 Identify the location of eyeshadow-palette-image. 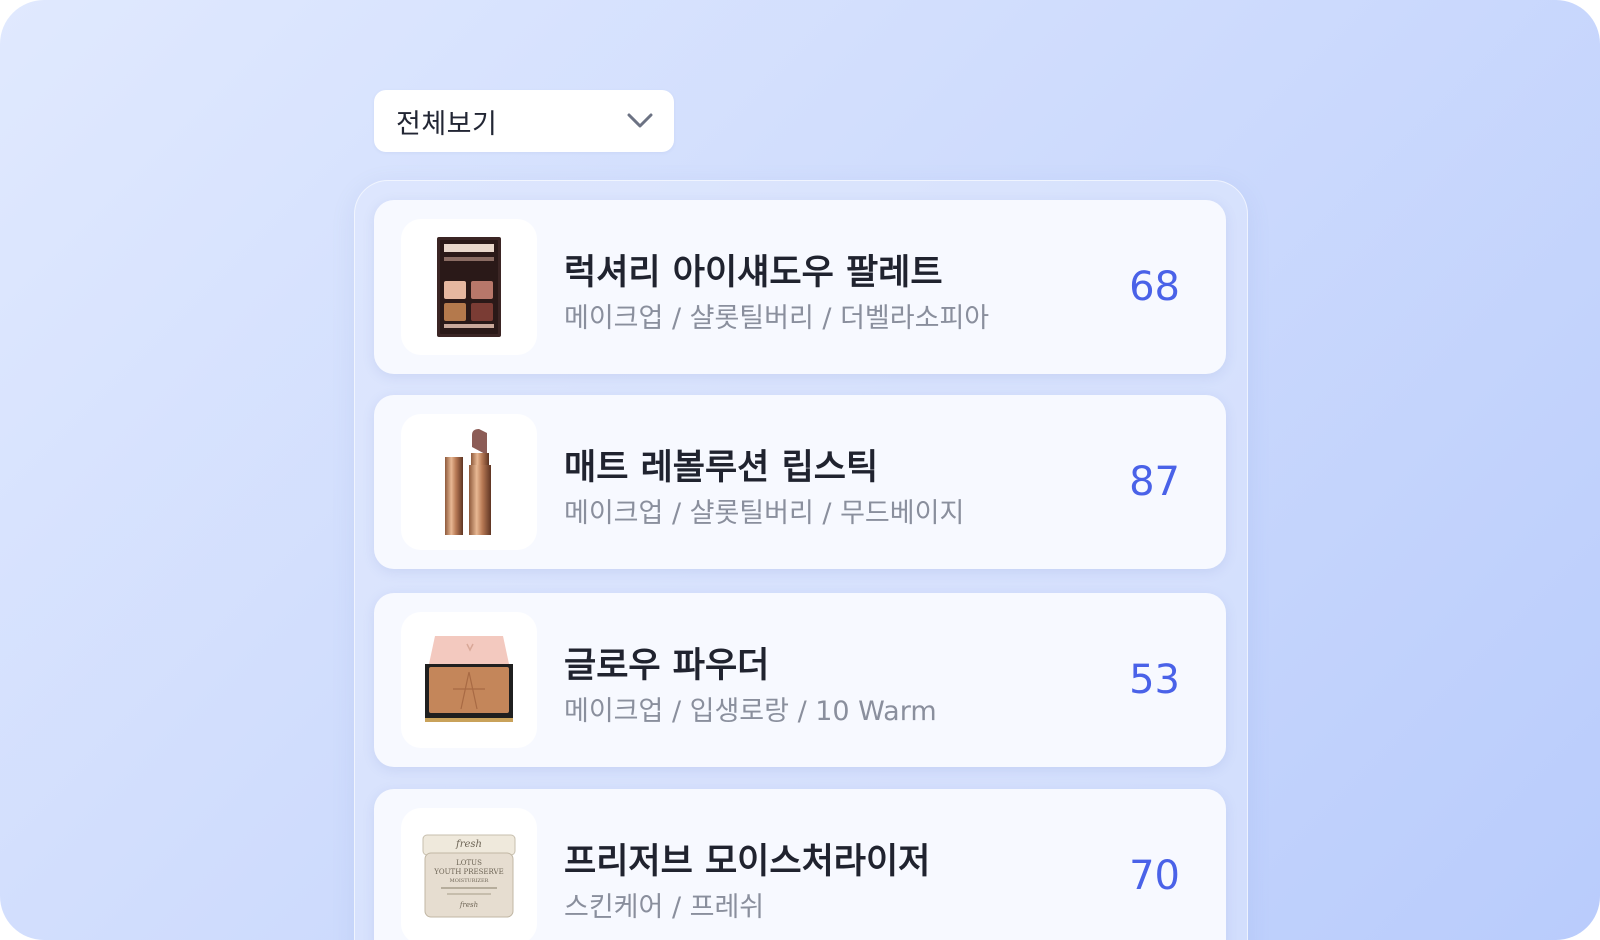
(469, 287).